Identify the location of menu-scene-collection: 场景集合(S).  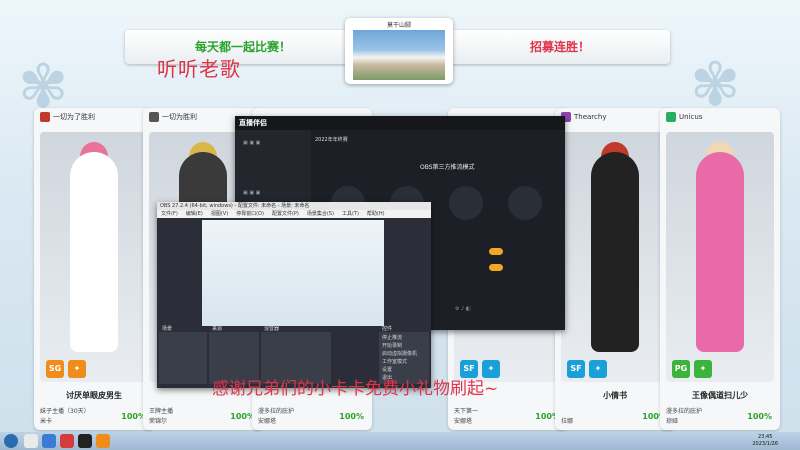
(320, 214).